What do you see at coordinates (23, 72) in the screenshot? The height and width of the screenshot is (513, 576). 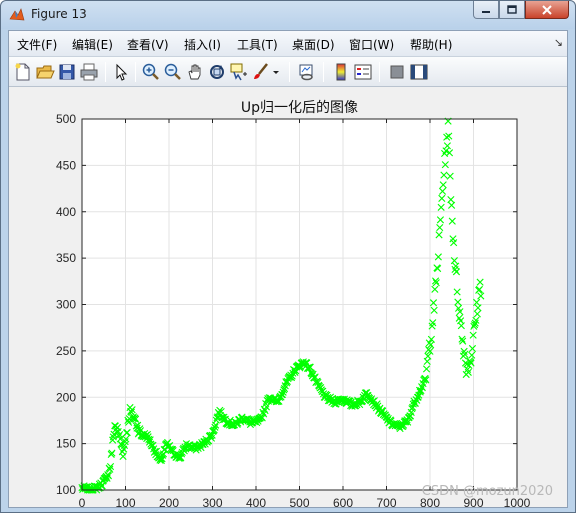 I see `new-figure-icon` at bounding box center [23, 72].